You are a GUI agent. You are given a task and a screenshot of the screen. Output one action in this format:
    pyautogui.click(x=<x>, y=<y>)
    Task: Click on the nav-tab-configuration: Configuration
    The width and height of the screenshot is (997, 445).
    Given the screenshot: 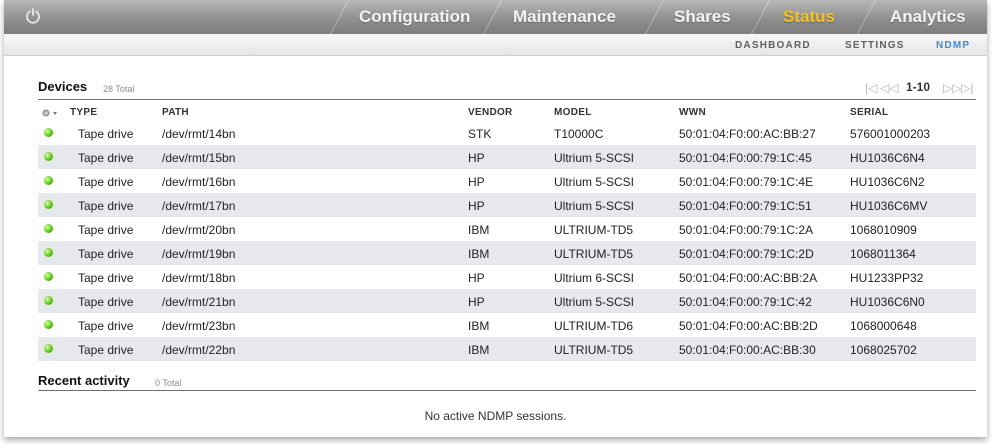 What is the action you would take?
    pyautogui.click(x=414, y=17)
    